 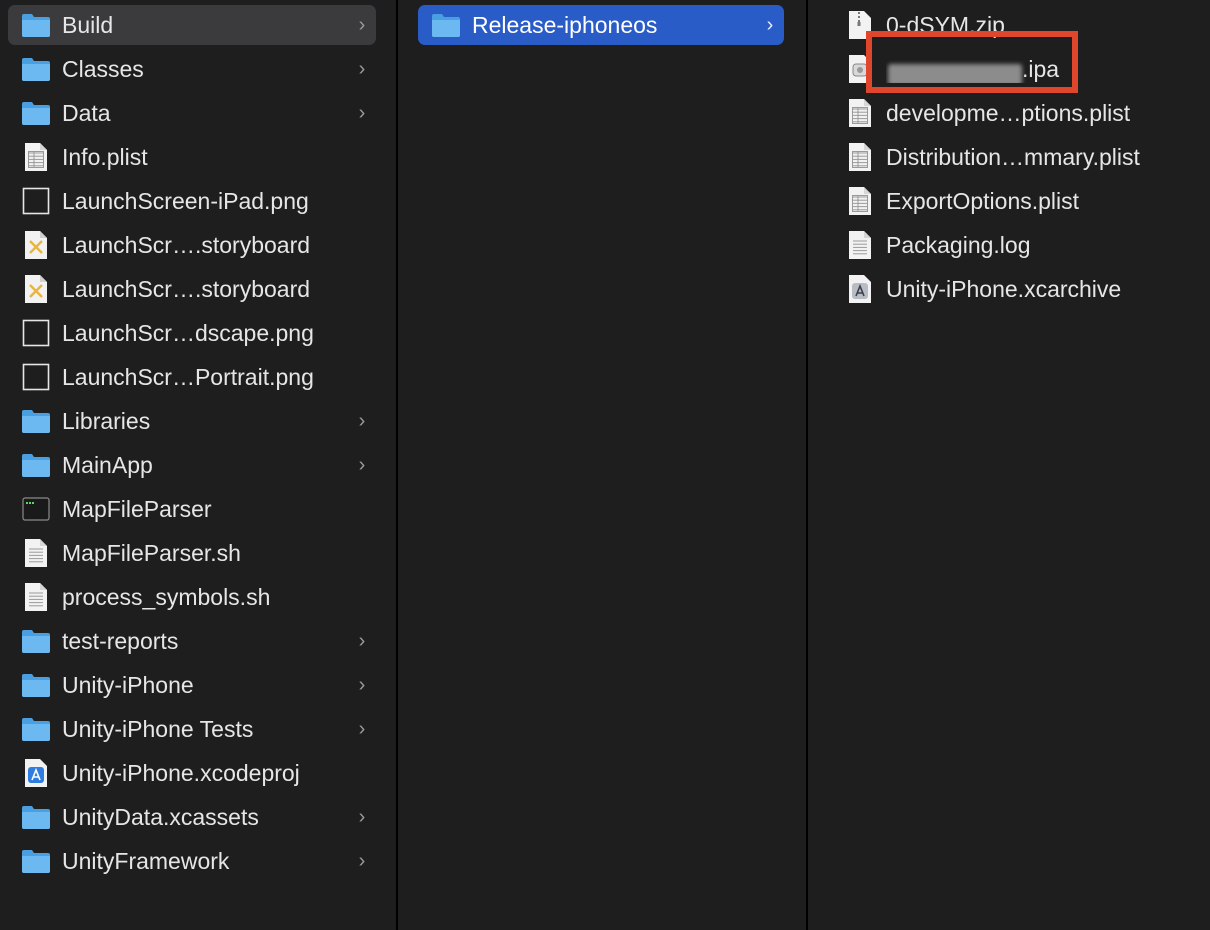 What do you see at coordinates (181, 772) in the screenshot?
I see `file-name: Unity-iPhone.xcodeproj` at bounding box center [181, 772].